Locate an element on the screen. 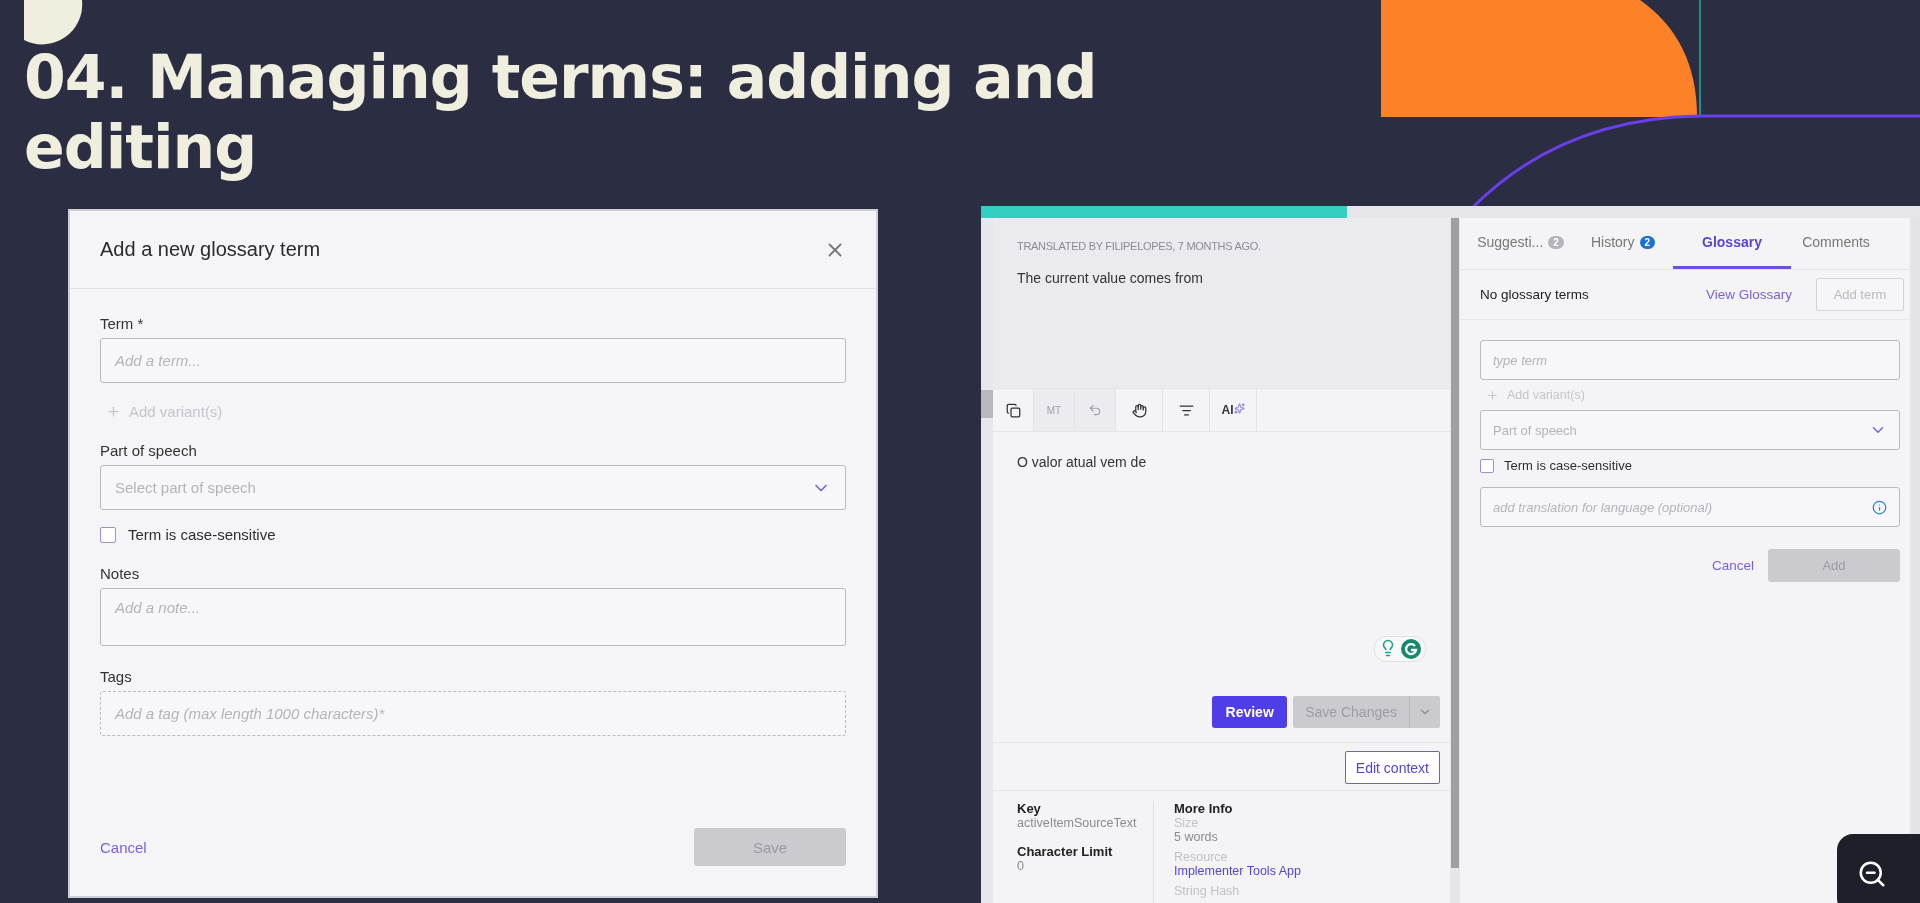 This screenshot has height=903, width=1920. info-value: activeItemSourceText is located at coordinates (1077, 823).